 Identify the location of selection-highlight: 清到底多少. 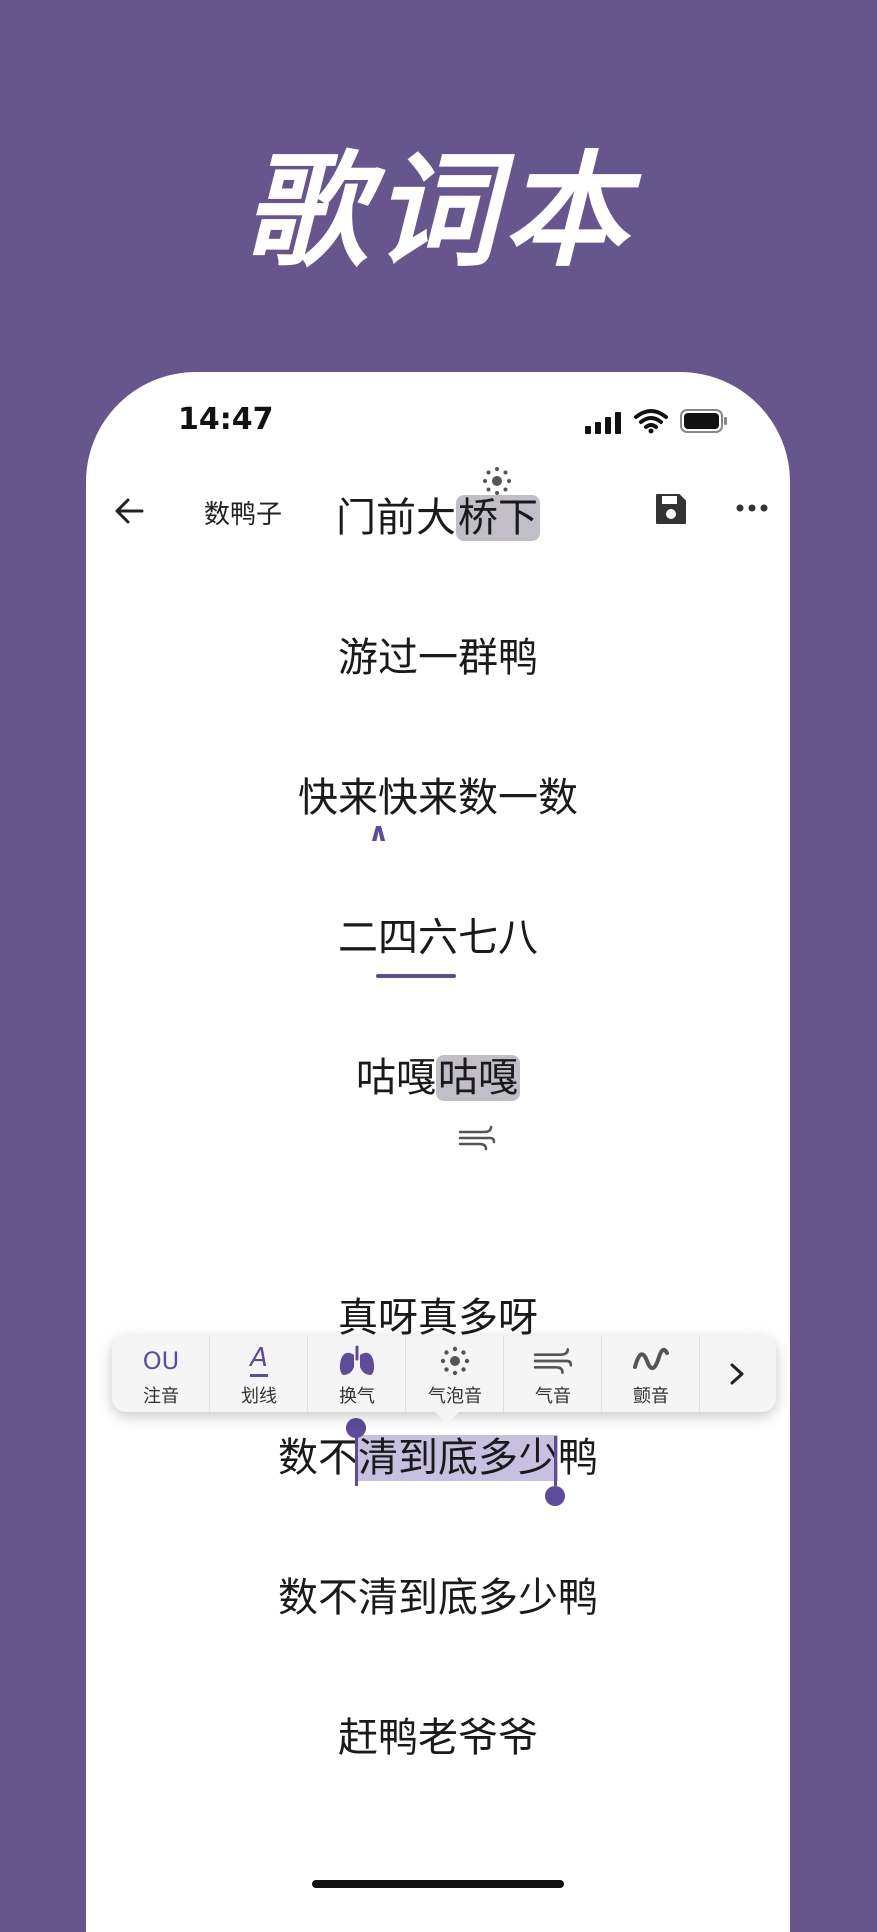
(458, 1458).